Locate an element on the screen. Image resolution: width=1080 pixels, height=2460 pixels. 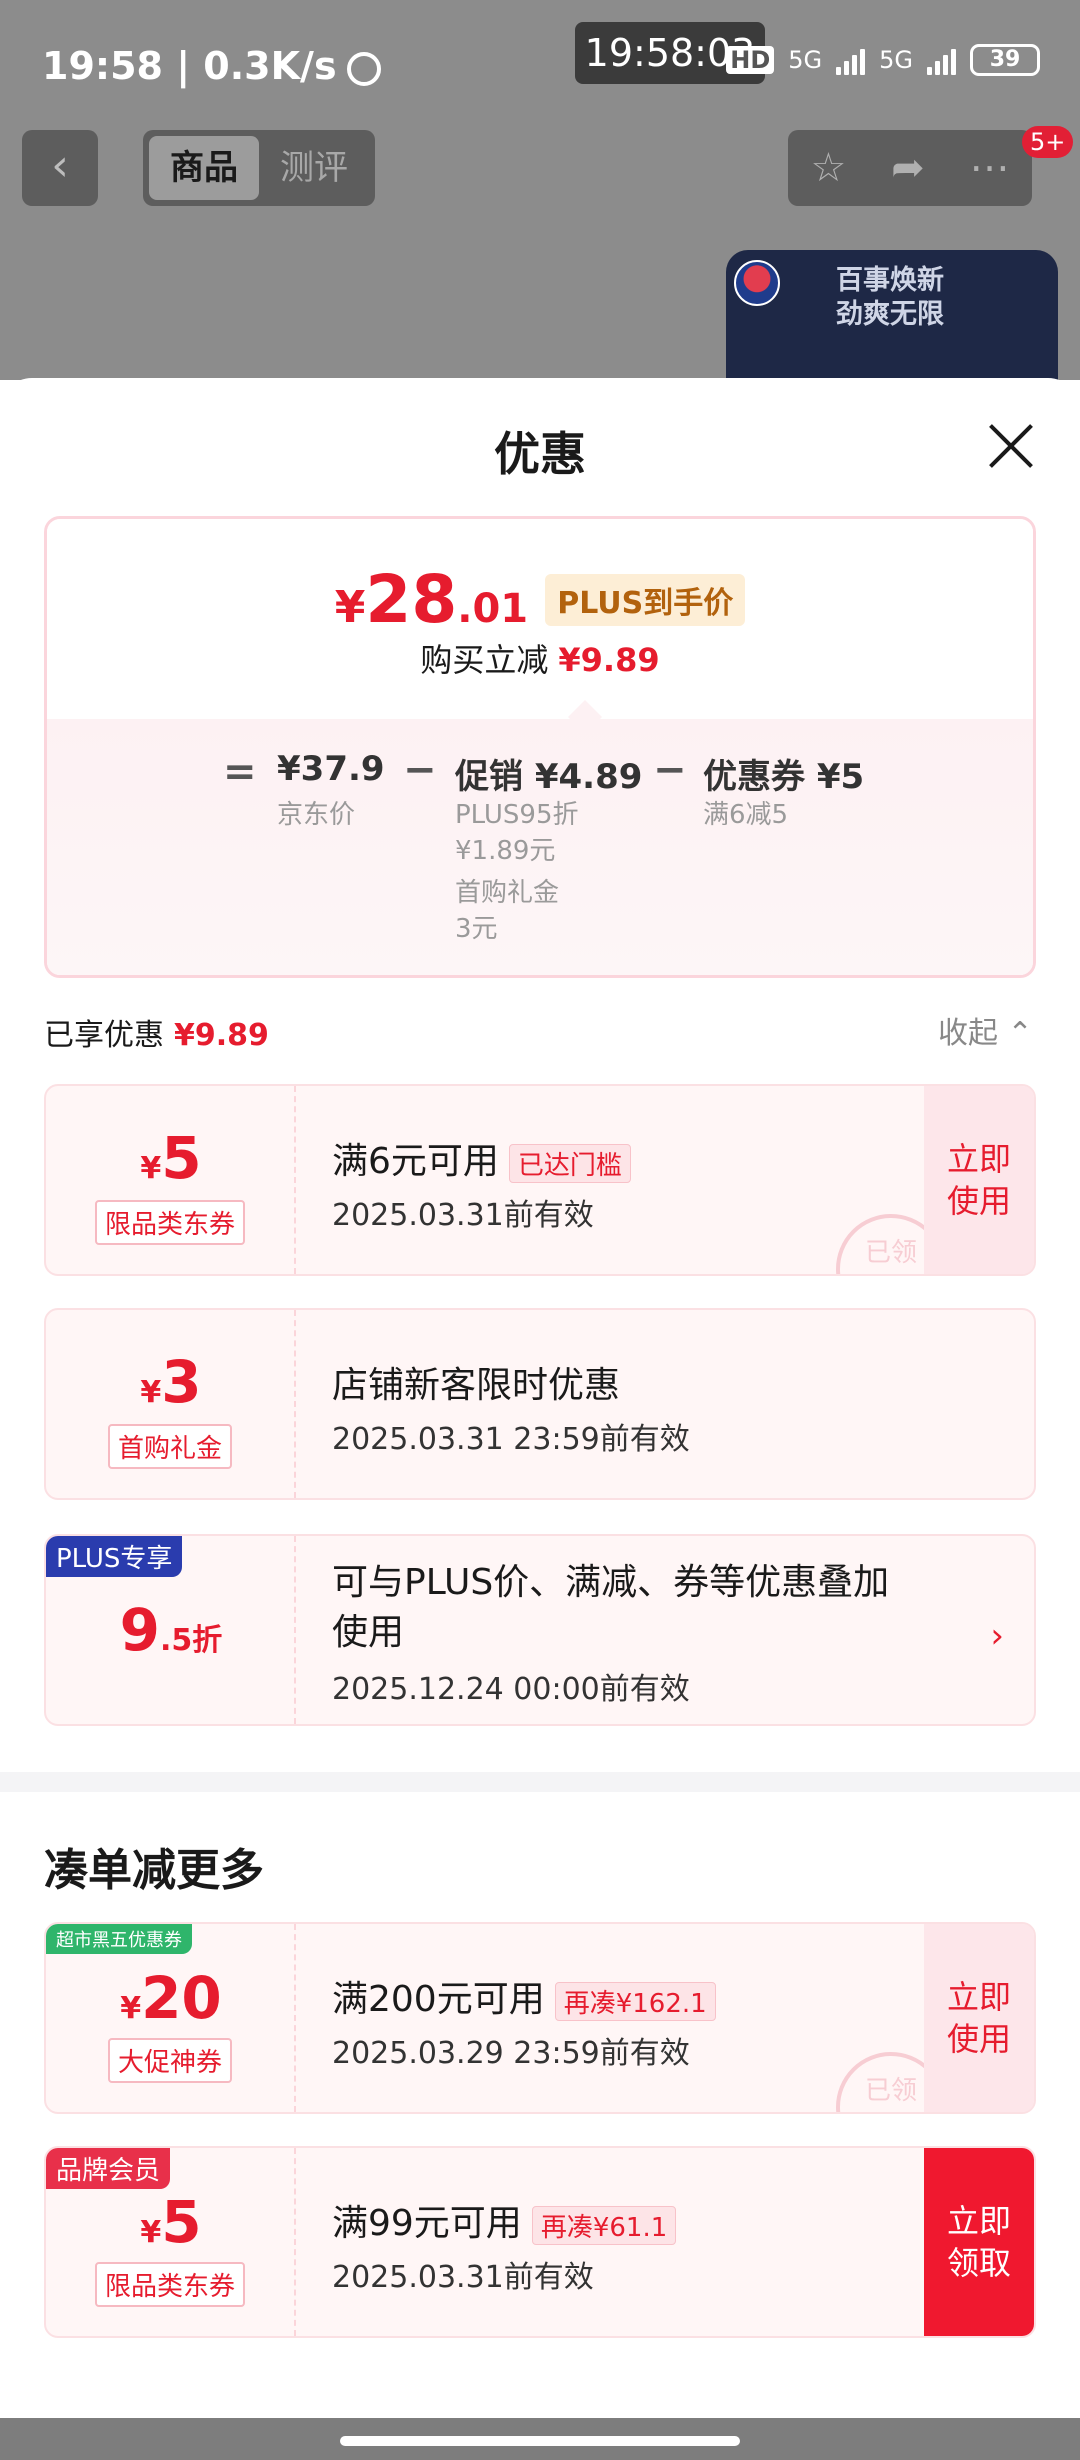
status-icons: HD 5G 5G 39 is located at coordinates (883, 60).